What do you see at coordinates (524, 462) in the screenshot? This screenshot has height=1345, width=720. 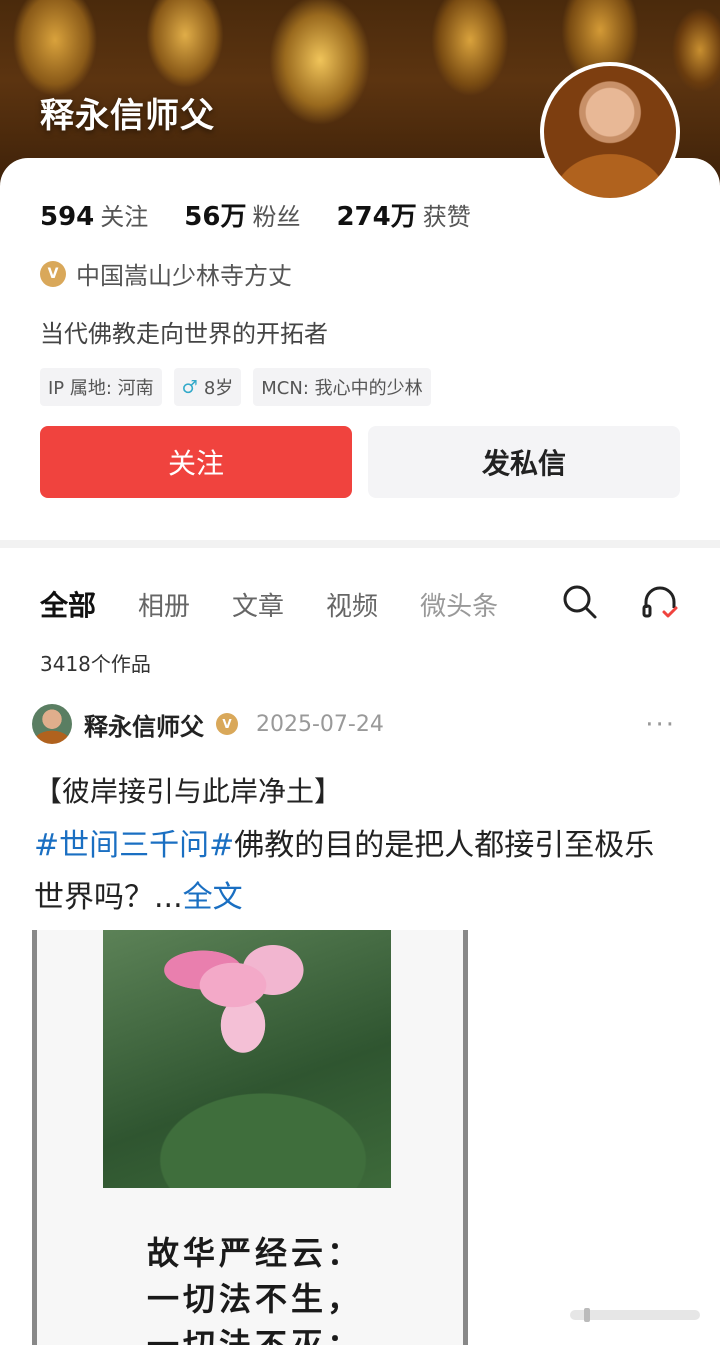 I see `send-message-button: 发私信` at bounding box center [524, 462].